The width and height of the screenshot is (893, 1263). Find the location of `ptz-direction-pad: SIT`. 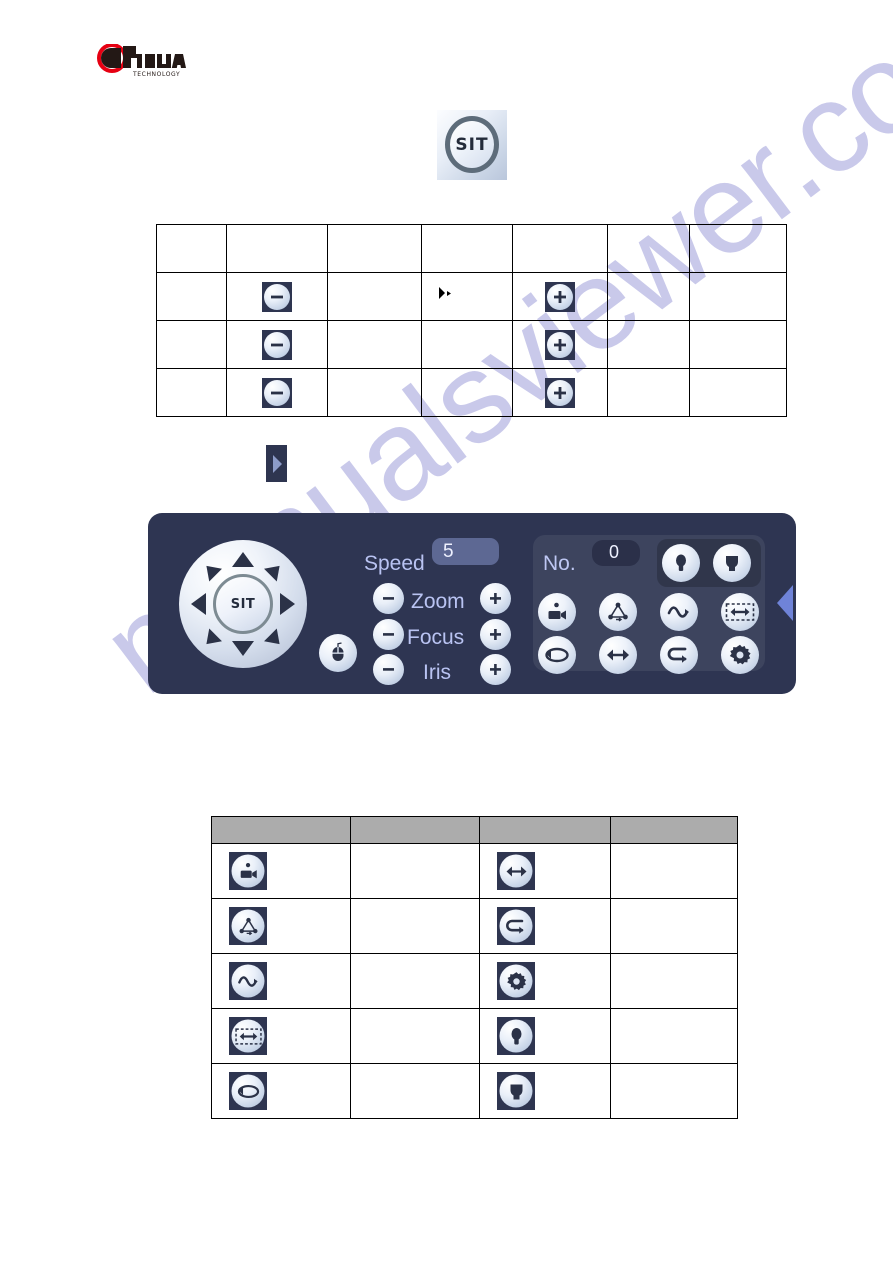

ptz-direction-pad: SIT is located at coordinates (243, 604).